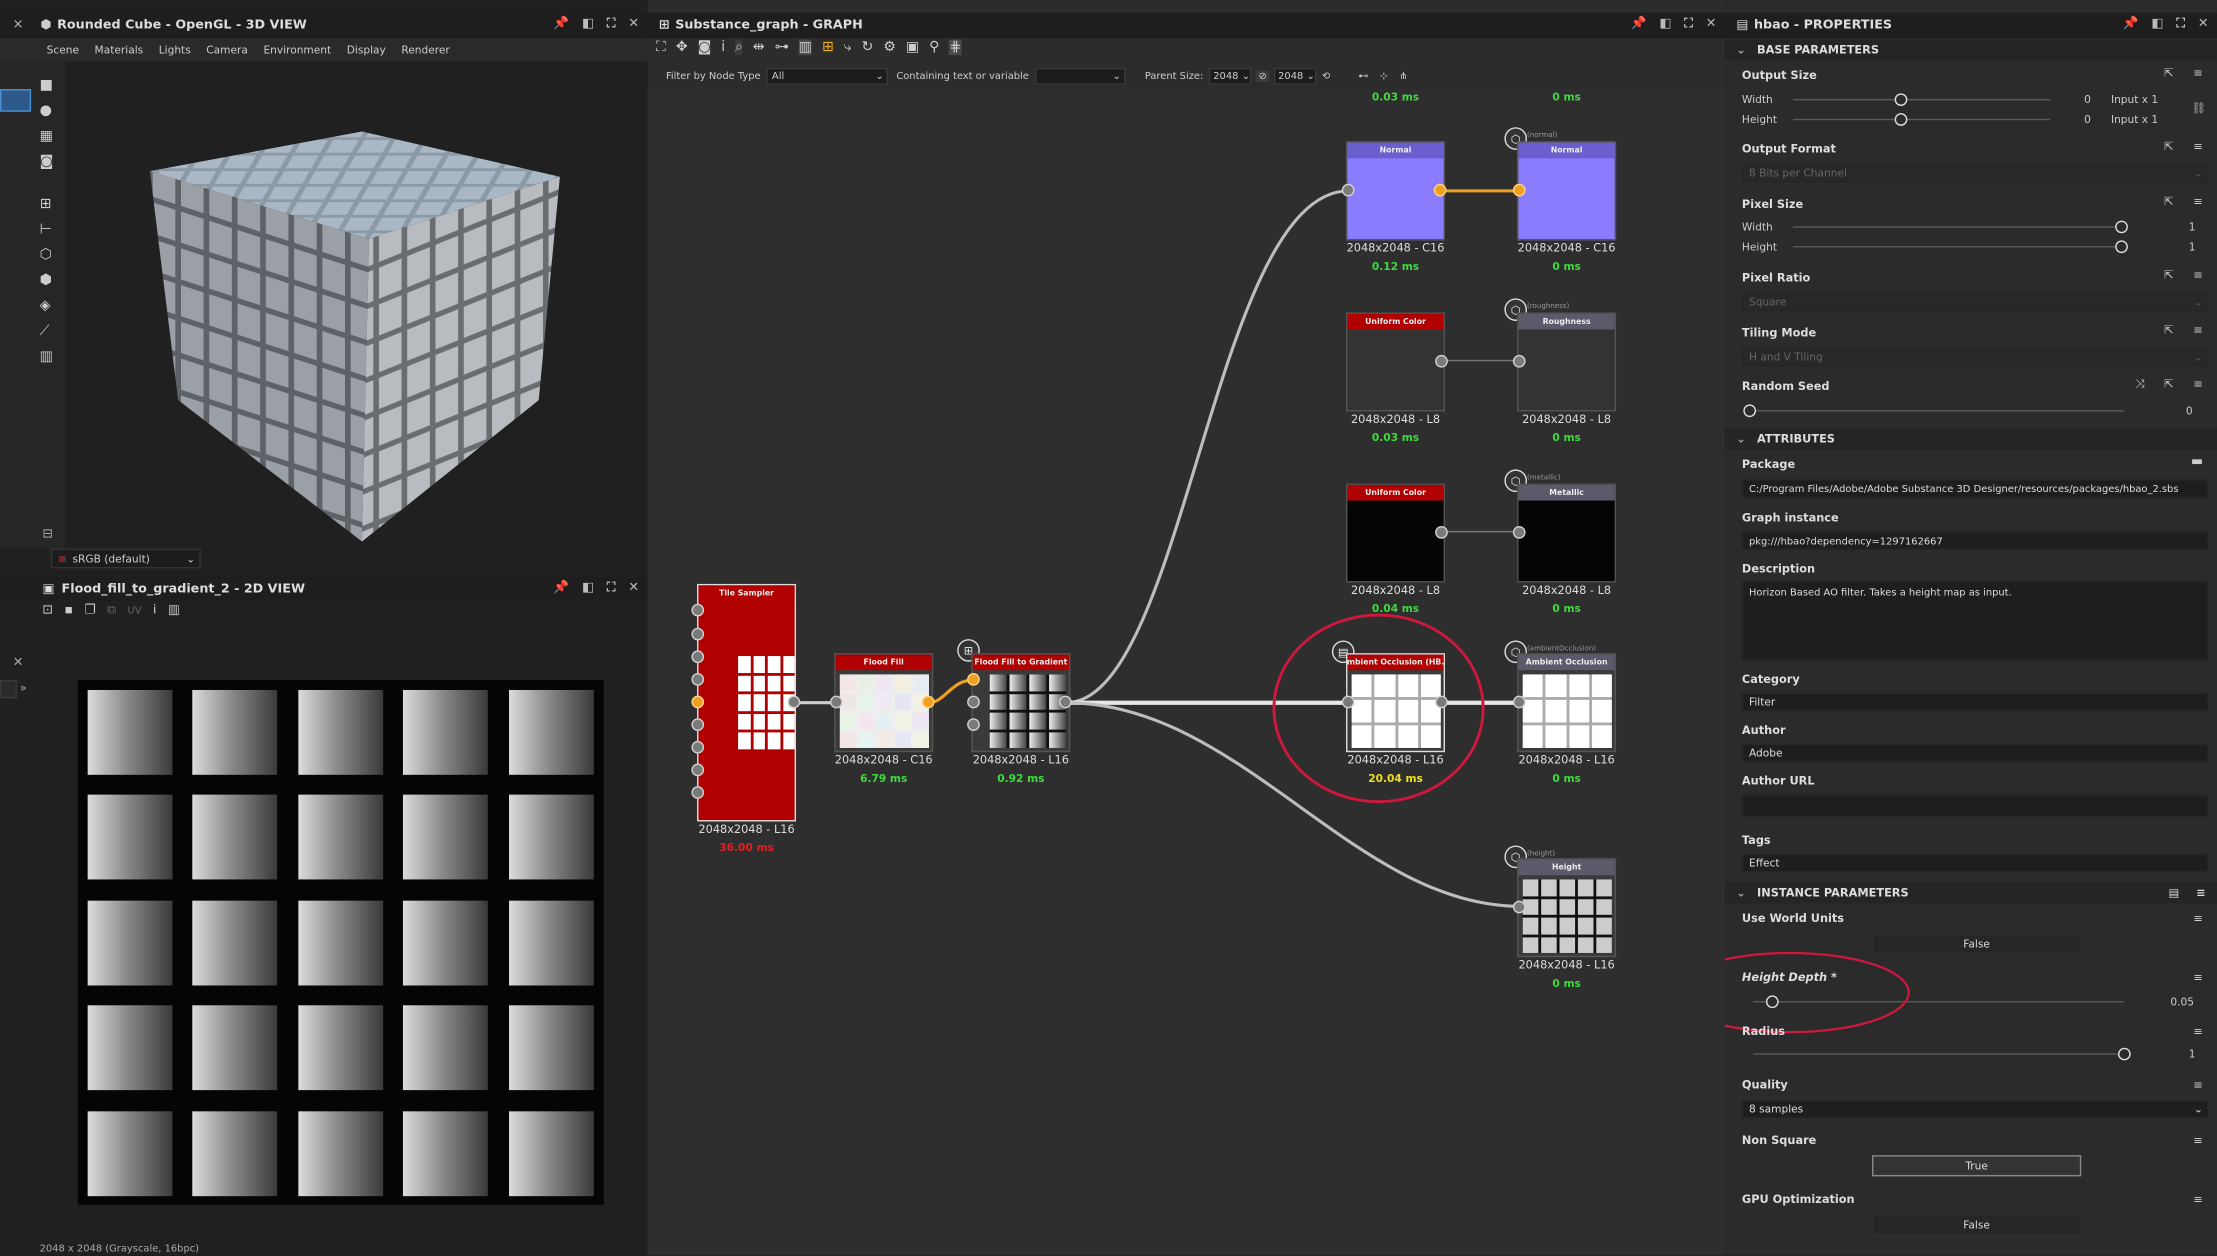 The height and width of the screenshot is (1256, 2217). I want to click on random-seed-slider, so click(1938, 411).